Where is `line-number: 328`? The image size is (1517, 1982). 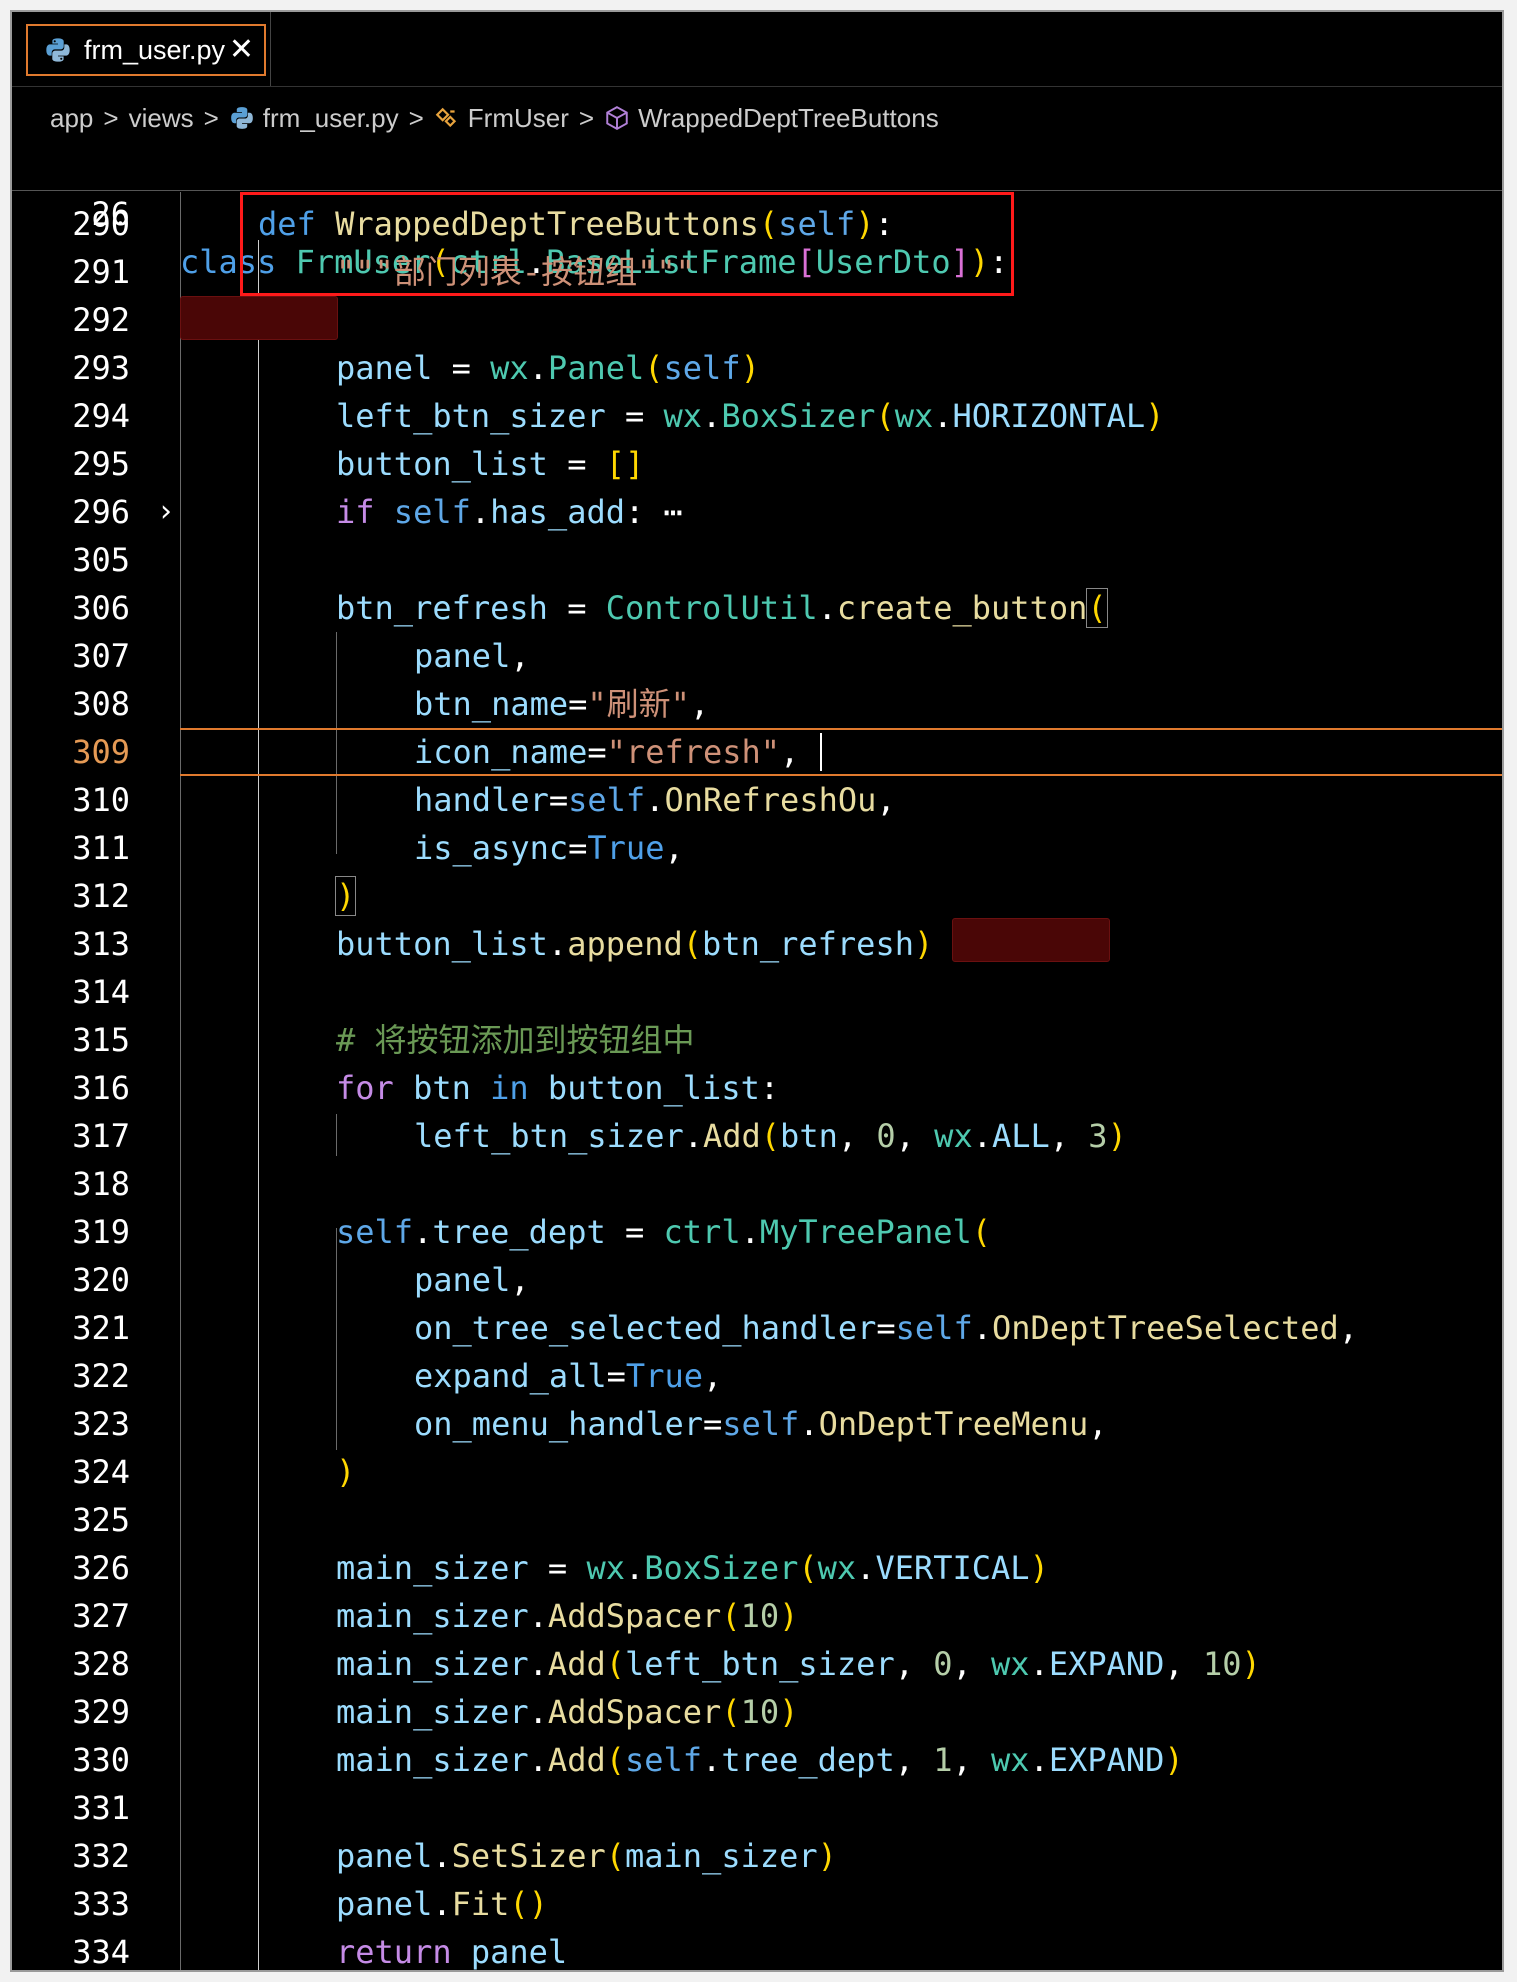 line-number: 328 is located at coordinates (101, 1664).